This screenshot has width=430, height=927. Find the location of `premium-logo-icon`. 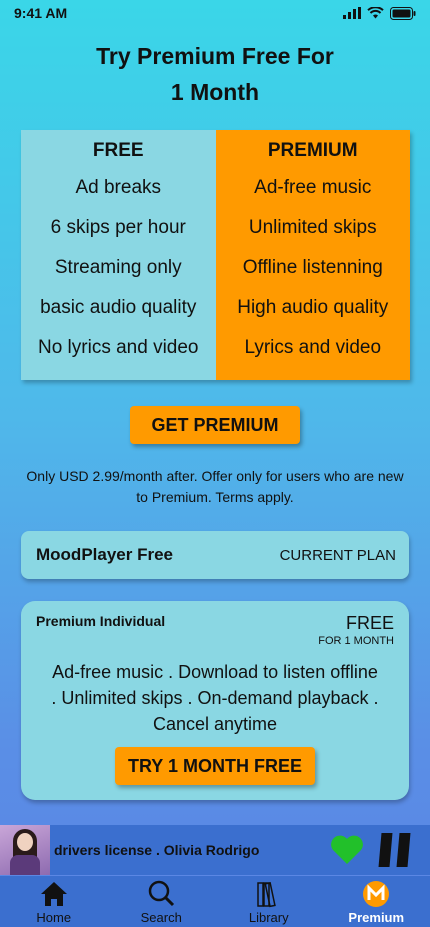

premium-logo-icon is located at coordinates (376, 894).